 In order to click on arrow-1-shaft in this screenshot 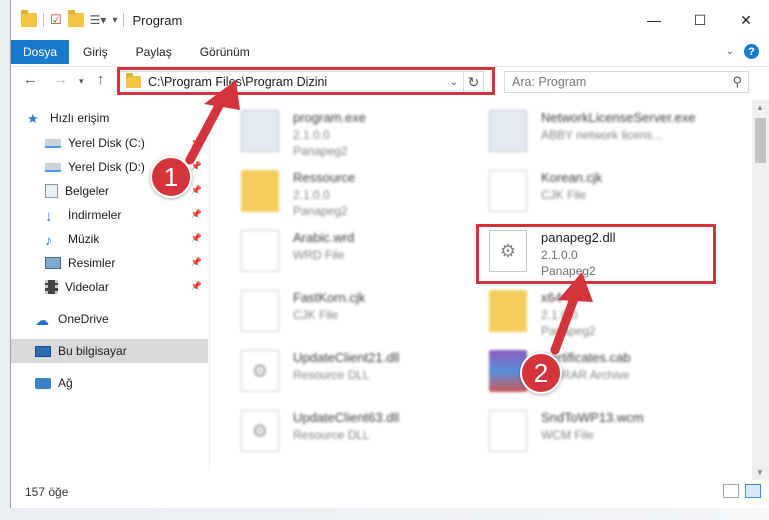, I will do `click(206, 130)`.